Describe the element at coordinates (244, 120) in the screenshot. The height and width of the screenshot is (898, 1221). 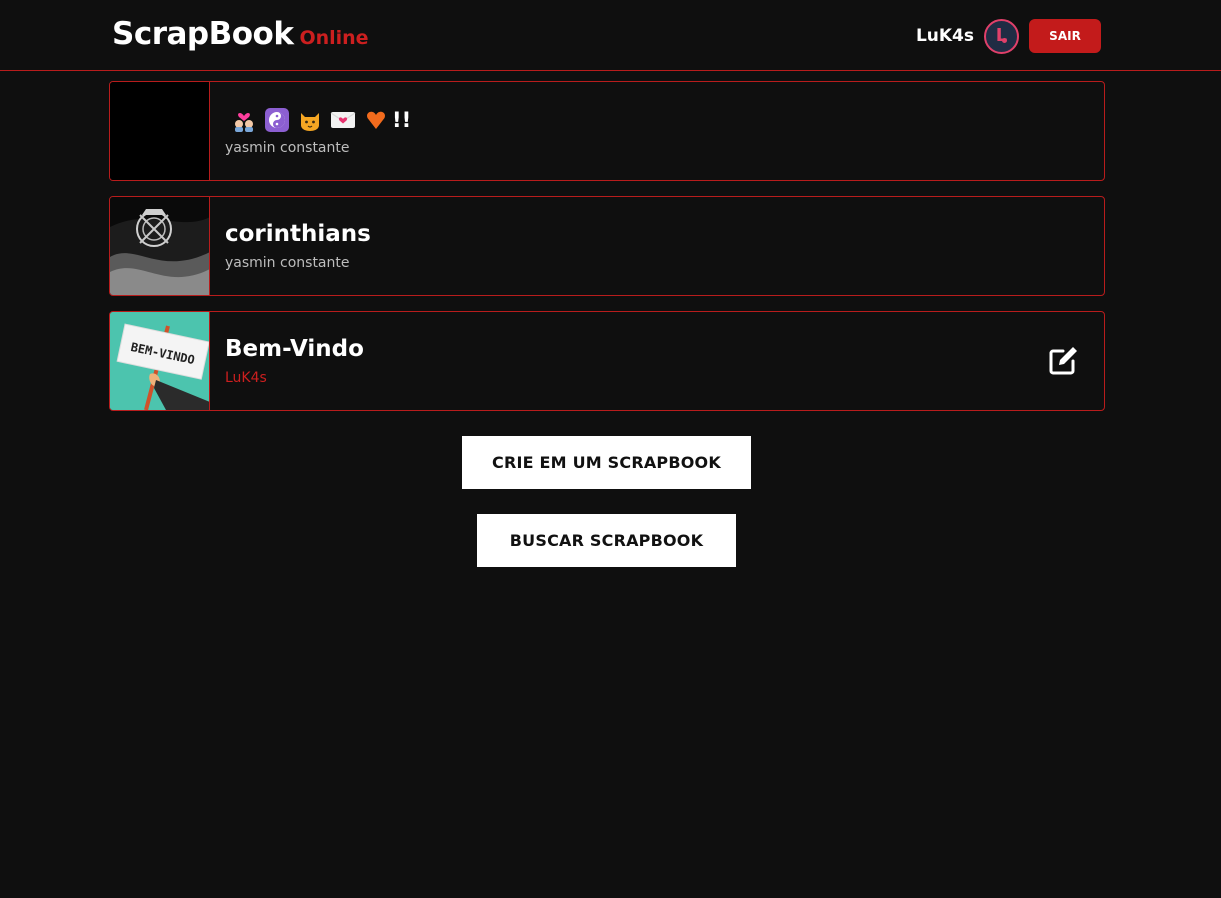
I see `kiss-couple-icon` at that location.